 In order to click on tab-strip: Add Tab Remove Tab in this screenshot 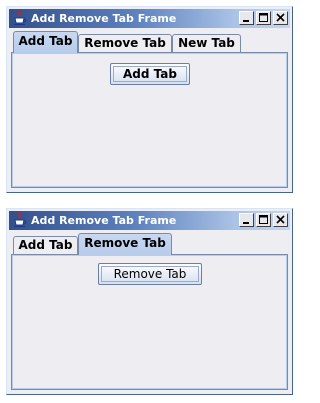, I will do `click(149, 244)`.